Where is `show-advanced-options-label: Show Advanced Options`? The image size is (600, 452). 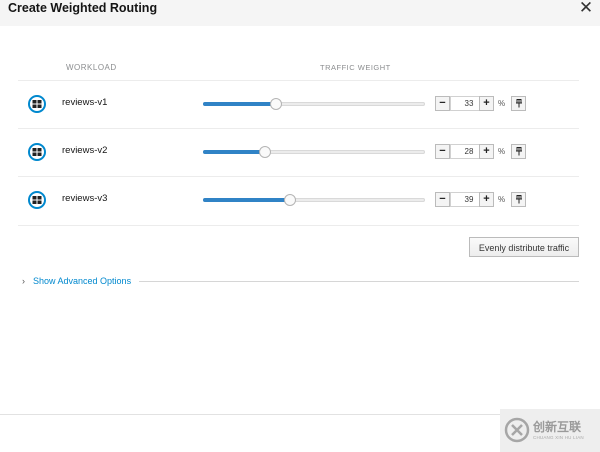 show-advanced-options-label: Show Advanced Options is located at coordinates (82, 281).